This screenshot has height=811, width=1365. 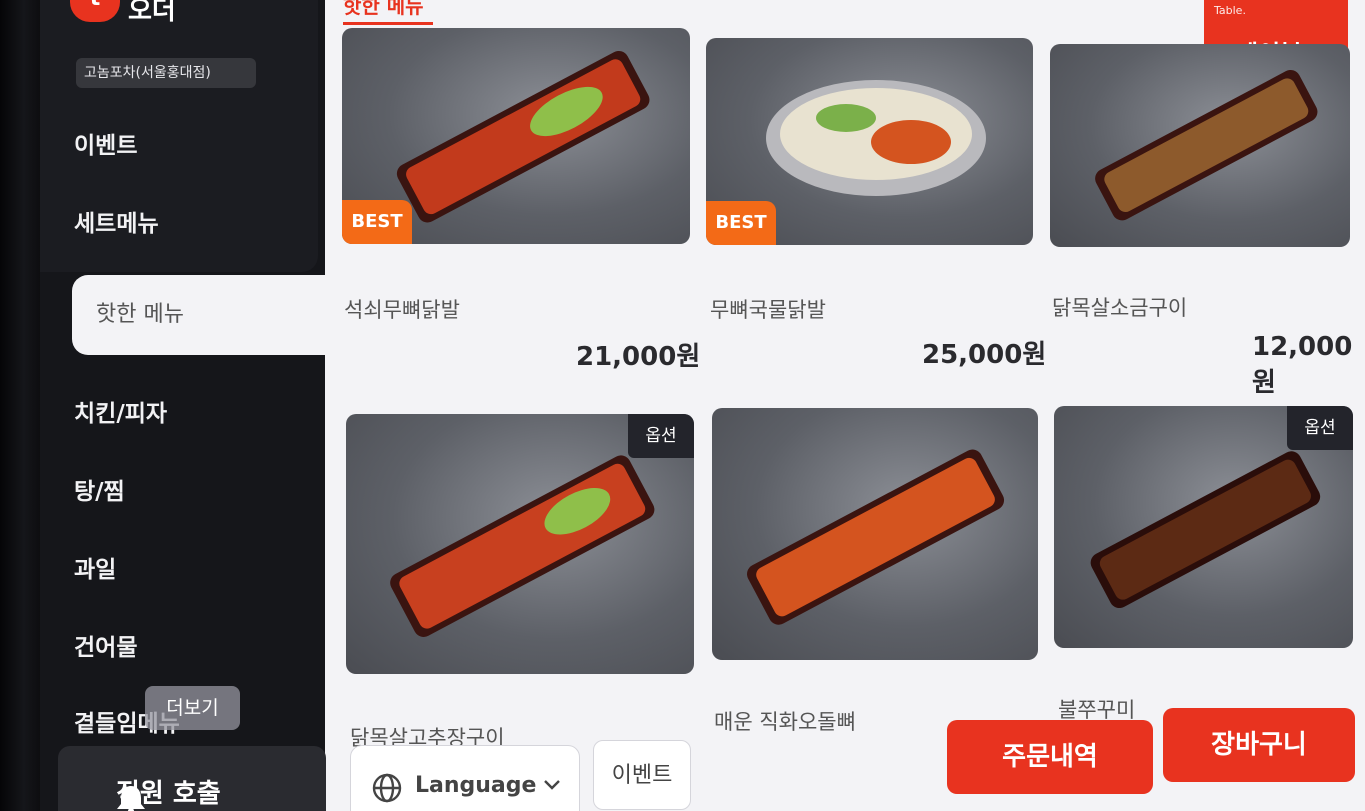 What do you see at coordinates (192, 708) in the screenshot?
I see `more-button: 더보기` at bounding box center [192, 708].